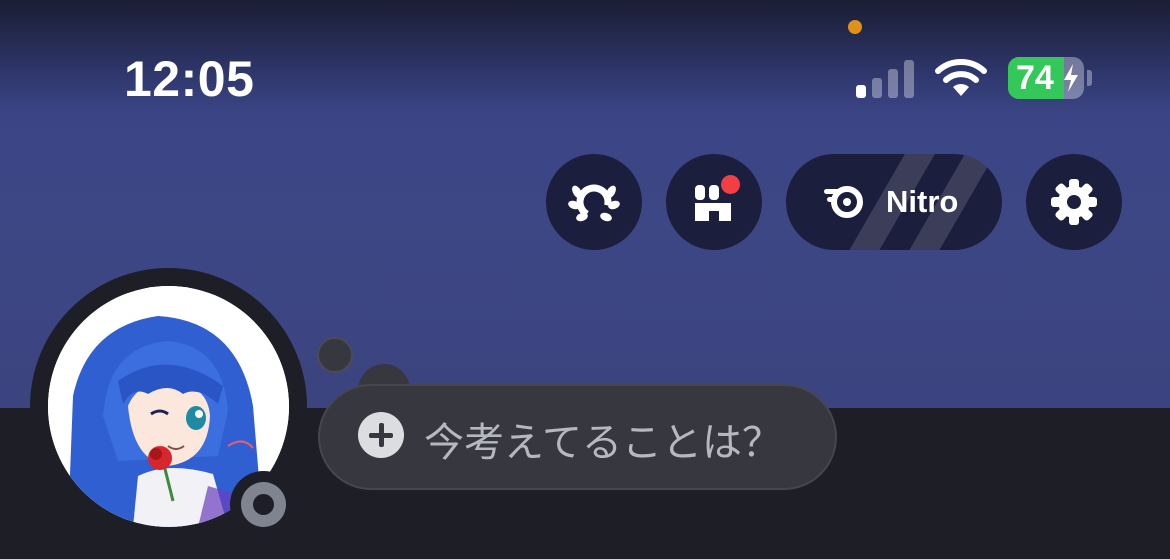 The width and height of the screenshot is (1170, 559). Describe the element at coordinates (922, 201) in the screenshot. I see `nitro-label: Nitro` at that location.